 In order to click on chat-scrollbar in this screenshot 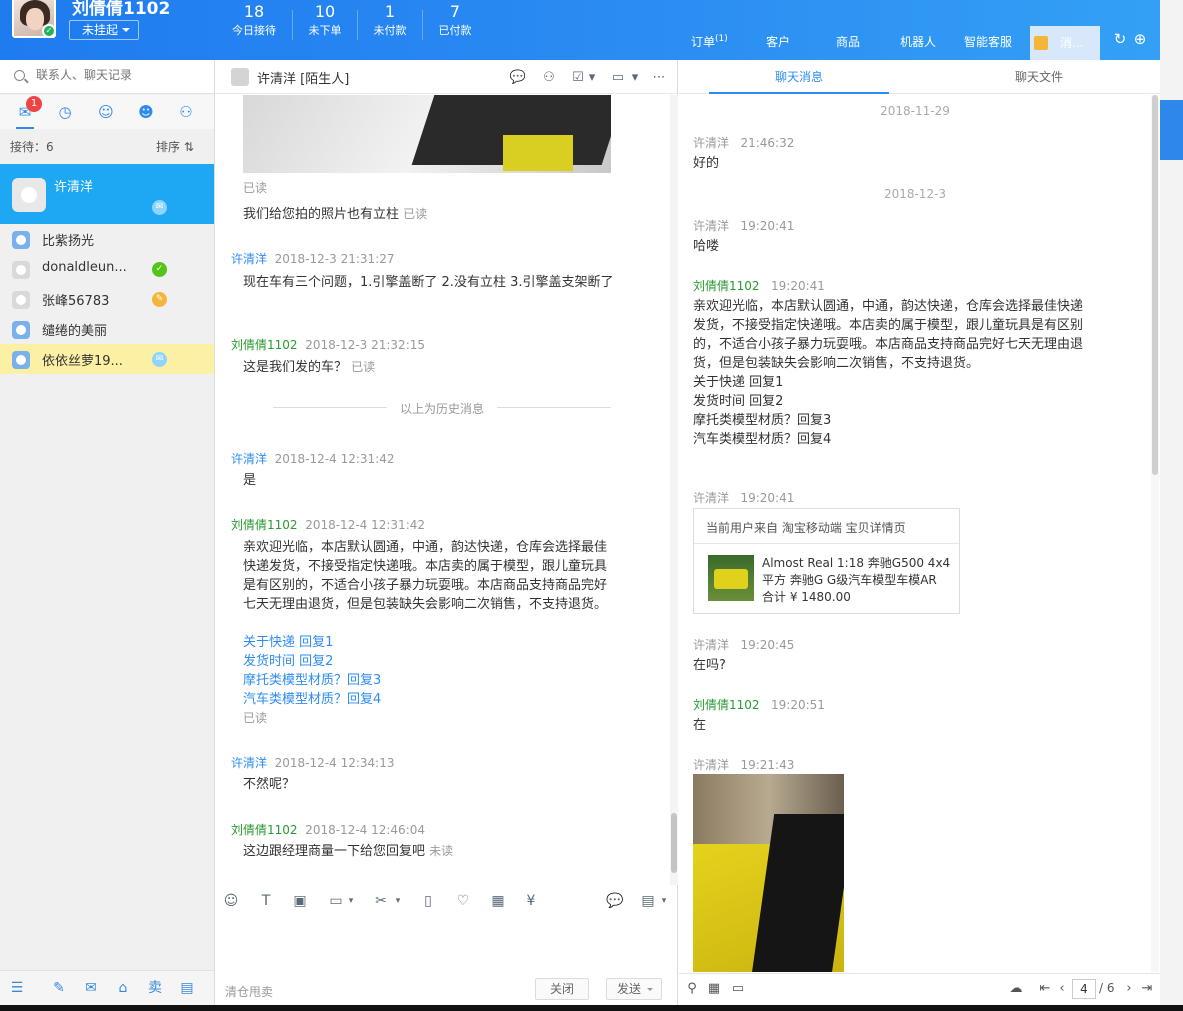, I will do `click(674, 490)`.